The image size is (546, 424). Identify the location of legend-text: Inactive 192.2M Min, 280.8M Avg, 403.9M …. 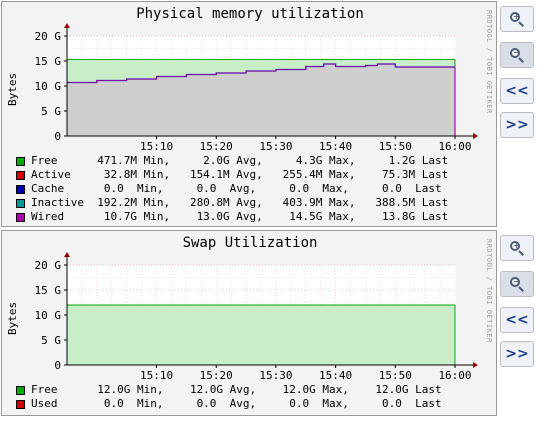
(240, 202).